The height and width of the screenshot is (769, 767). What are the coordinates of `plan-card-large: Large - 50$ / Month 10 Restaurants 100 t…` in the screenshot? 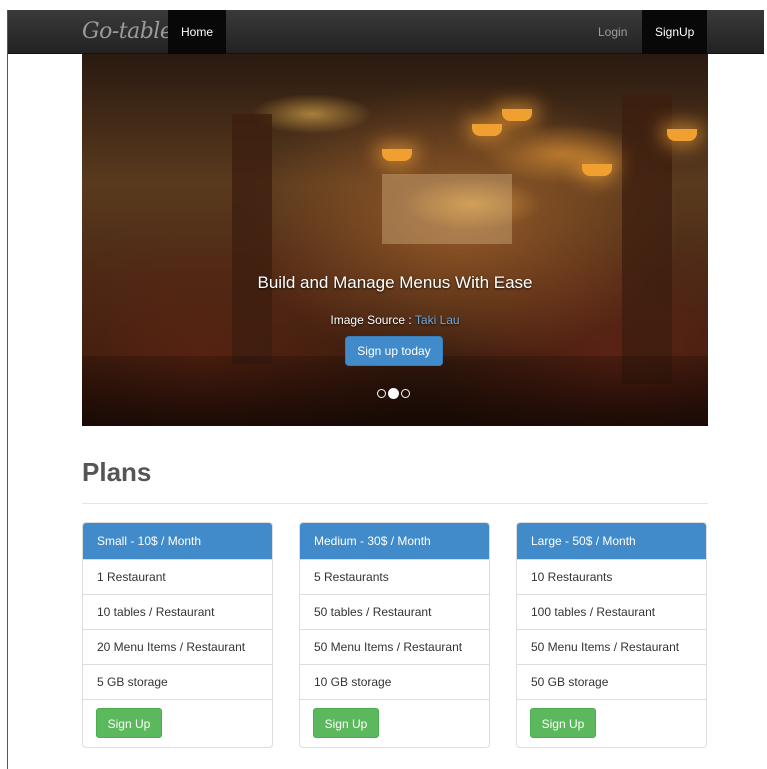 It's located at (611, 635).